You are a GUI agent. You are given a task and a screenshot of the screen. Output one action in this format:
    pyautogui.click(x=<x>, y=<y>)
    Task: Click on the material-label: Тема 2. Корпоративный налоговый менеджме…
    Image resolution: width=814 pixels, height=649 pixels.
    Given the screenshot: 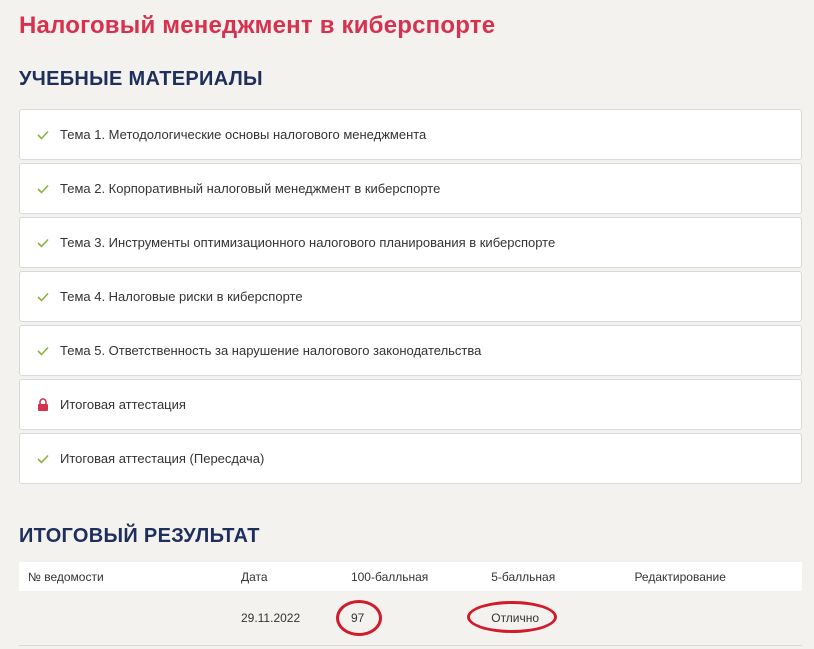 What is the action you would take?
    pyautogui.click(x=250, y=188)
    